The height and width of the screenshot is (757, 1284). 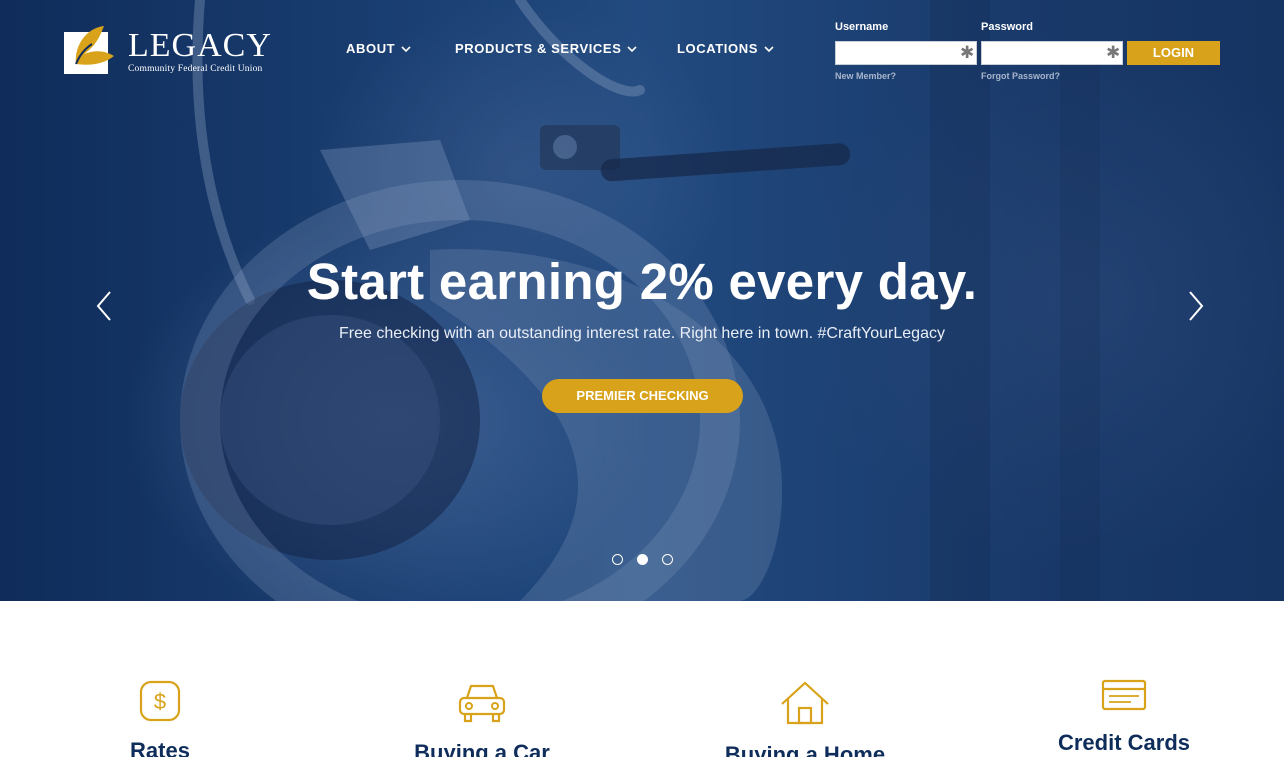 I want to click on dollar-icon: $, so click(x=160, y=701).